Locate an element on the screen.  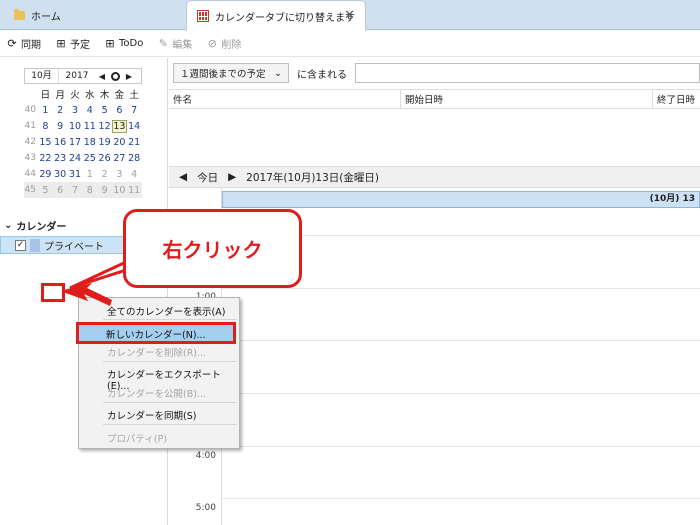
day-cell: 19 is located at coordinates (104, 142).